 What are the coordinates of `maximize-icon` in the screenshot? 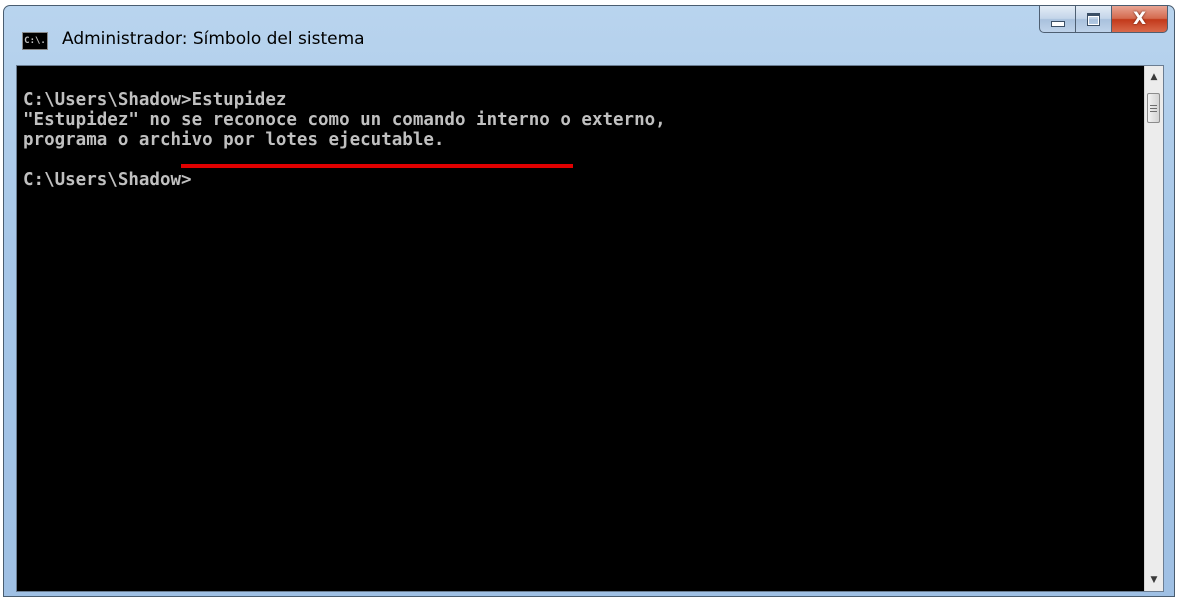 It's located at (1093, 19).